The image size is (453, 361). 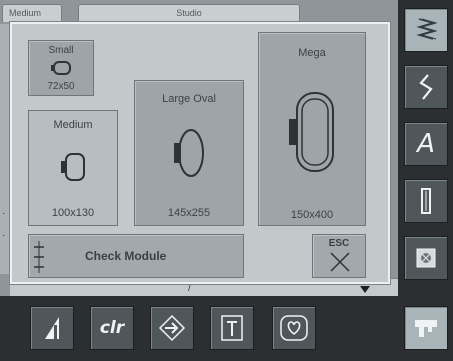 I want to click on embroidery-button, so click(x=426, y=258).